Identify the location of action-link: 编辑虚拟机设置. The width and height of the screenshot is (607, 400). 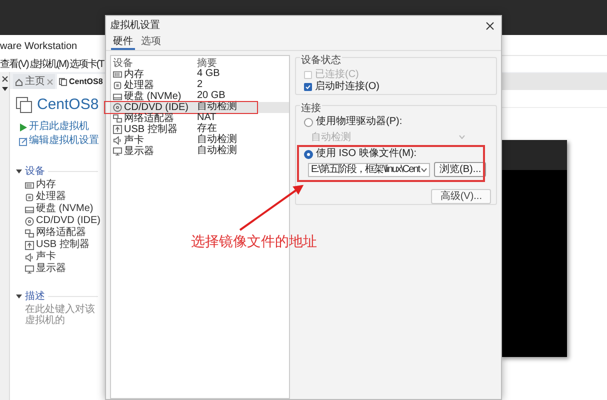
(59, 141).